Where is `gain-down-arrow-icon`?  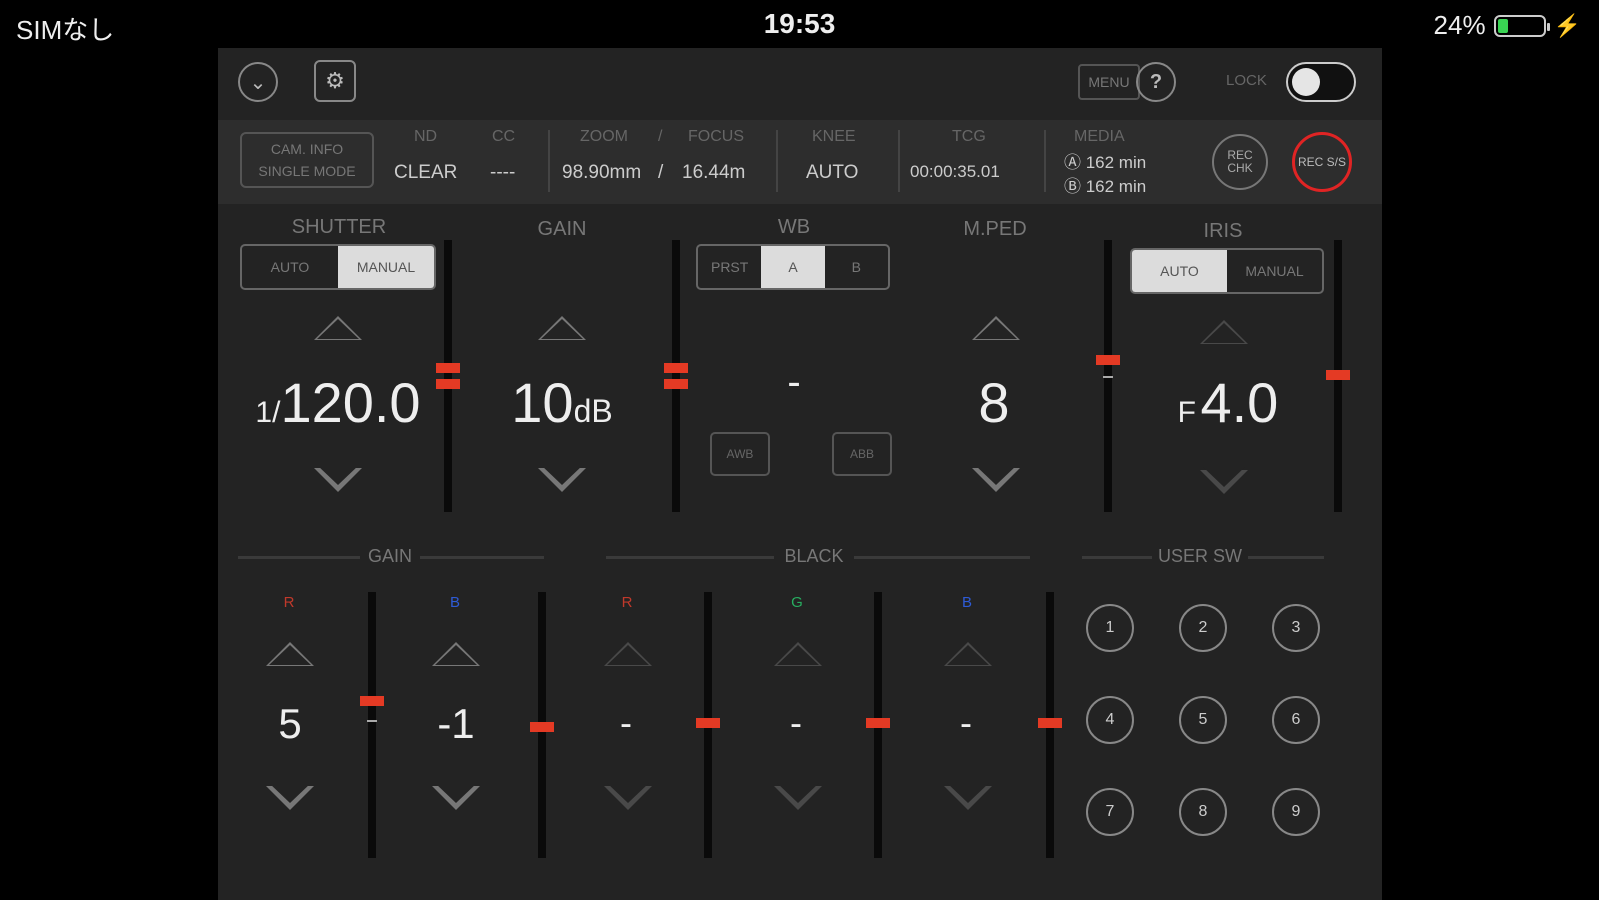
gain-down-arrow-icon is located at coordinates (562, 478).